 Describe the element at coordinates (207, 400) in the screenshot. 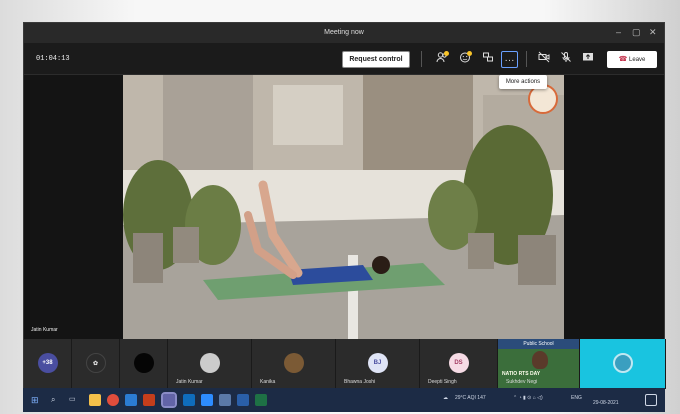

I see `zoom-icon` at that location.